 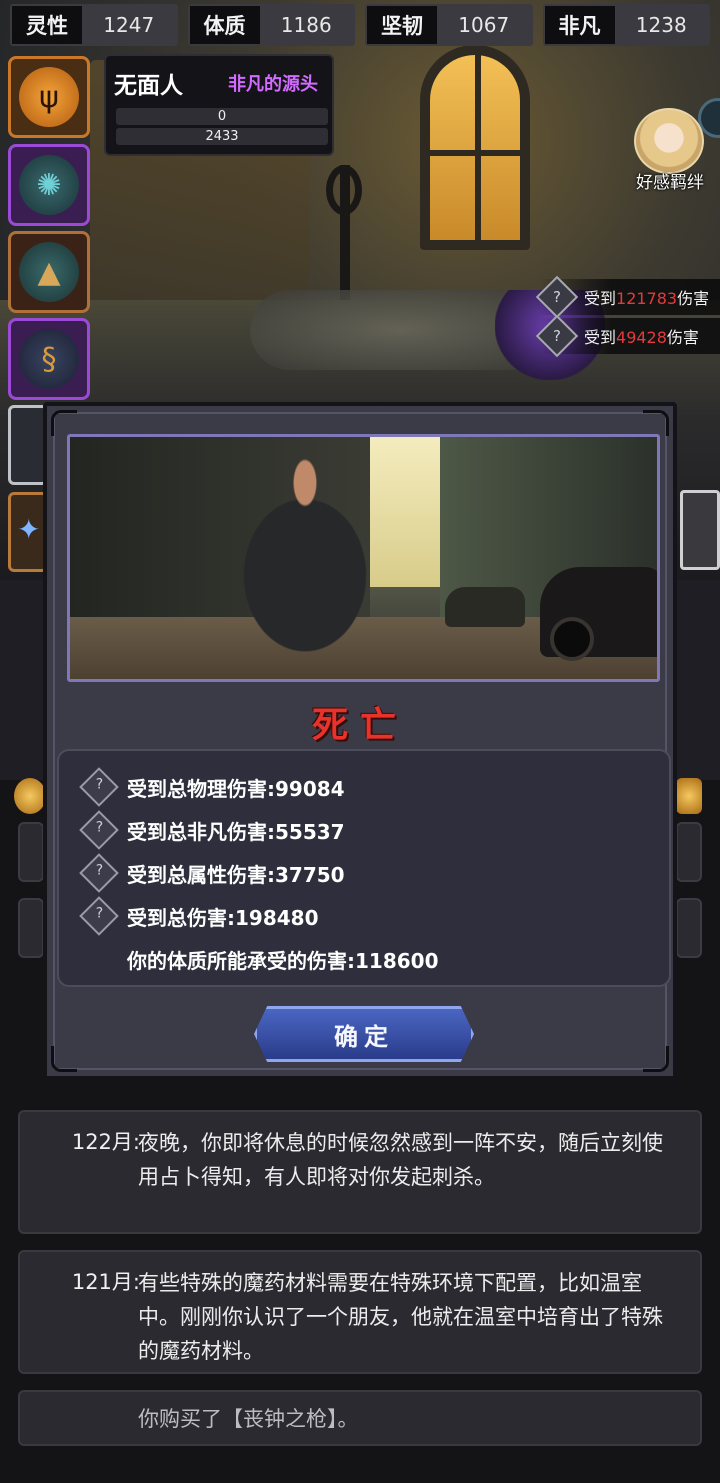 What do you see at coordinates (129, 25) in the screenshot?
I see `stat-value: 1247` at bounding box center [129, 25].